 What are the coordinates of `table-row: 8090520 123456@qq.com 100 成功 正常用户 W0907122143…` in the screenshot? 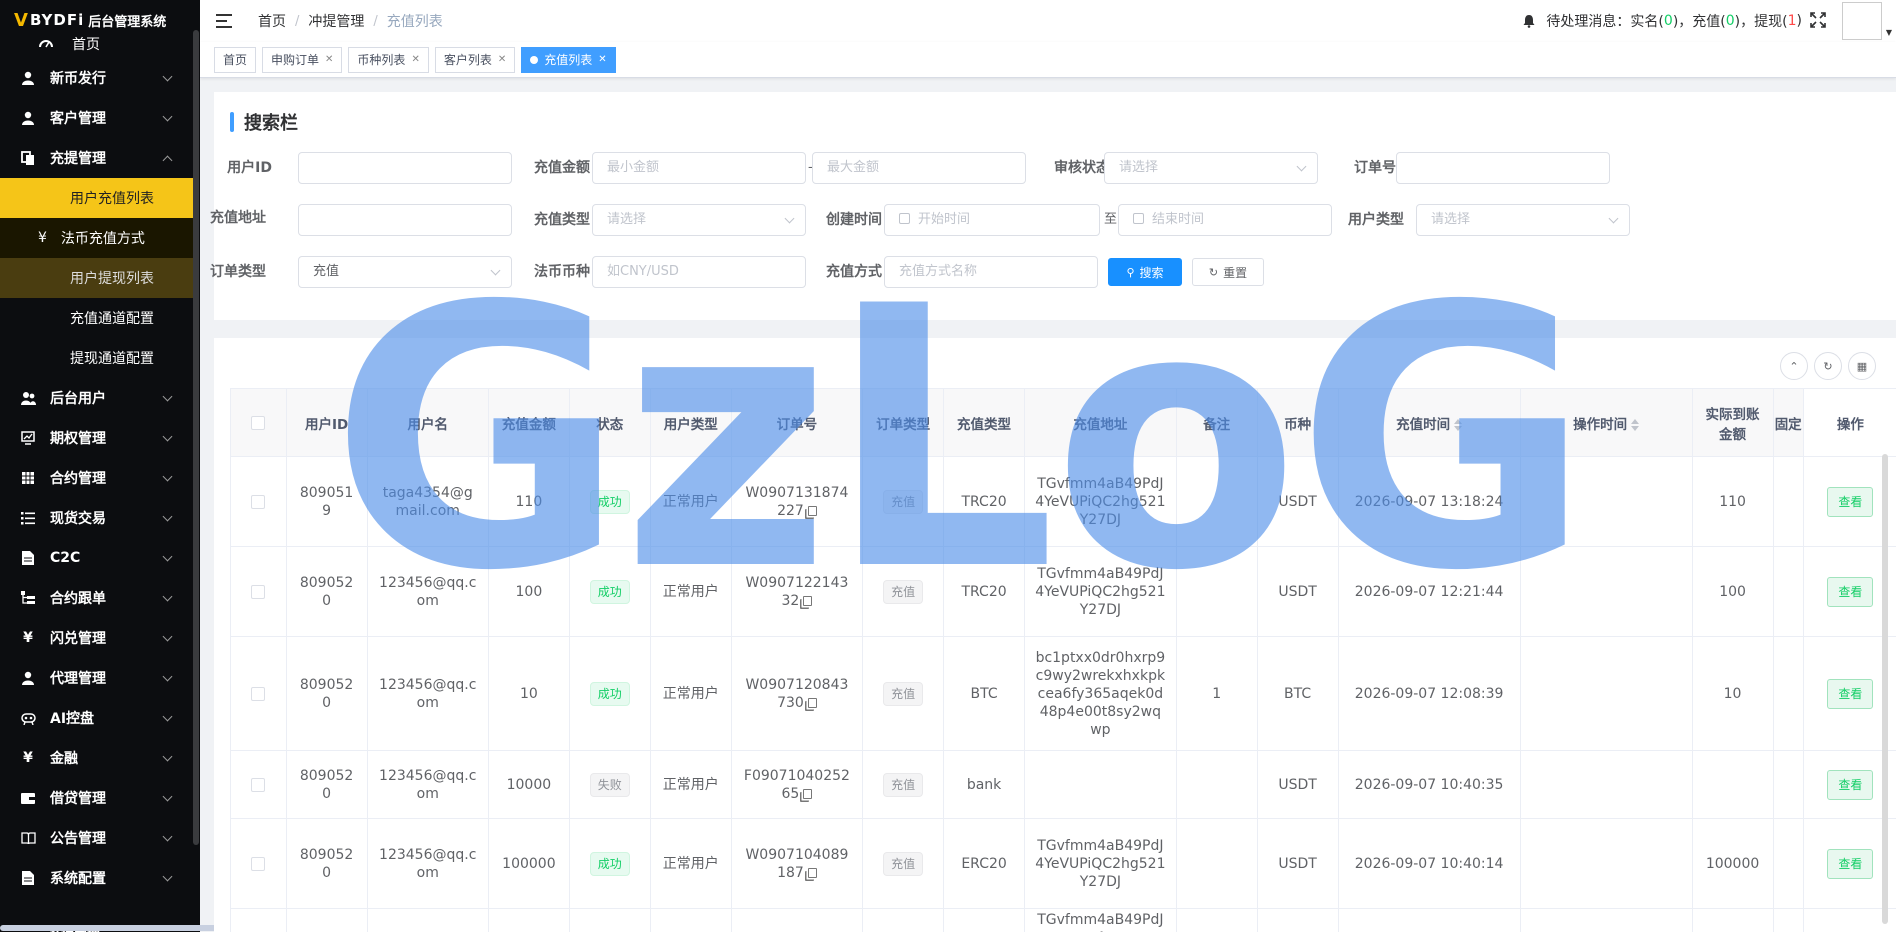 It's located at (1063, 591).